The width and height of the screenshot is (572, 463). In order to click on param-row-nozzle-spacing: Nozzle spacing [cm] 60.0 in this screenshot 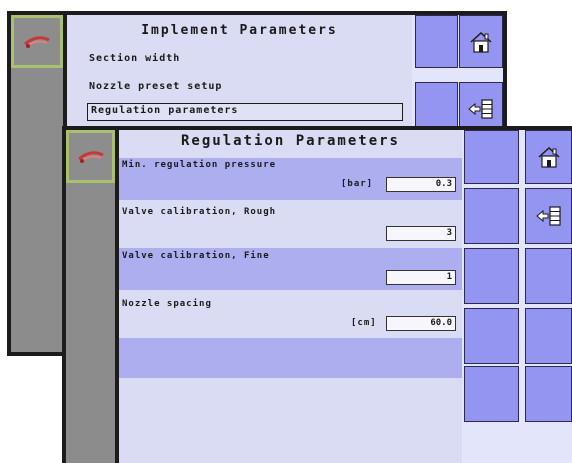, I will do `click(290, 314)`.